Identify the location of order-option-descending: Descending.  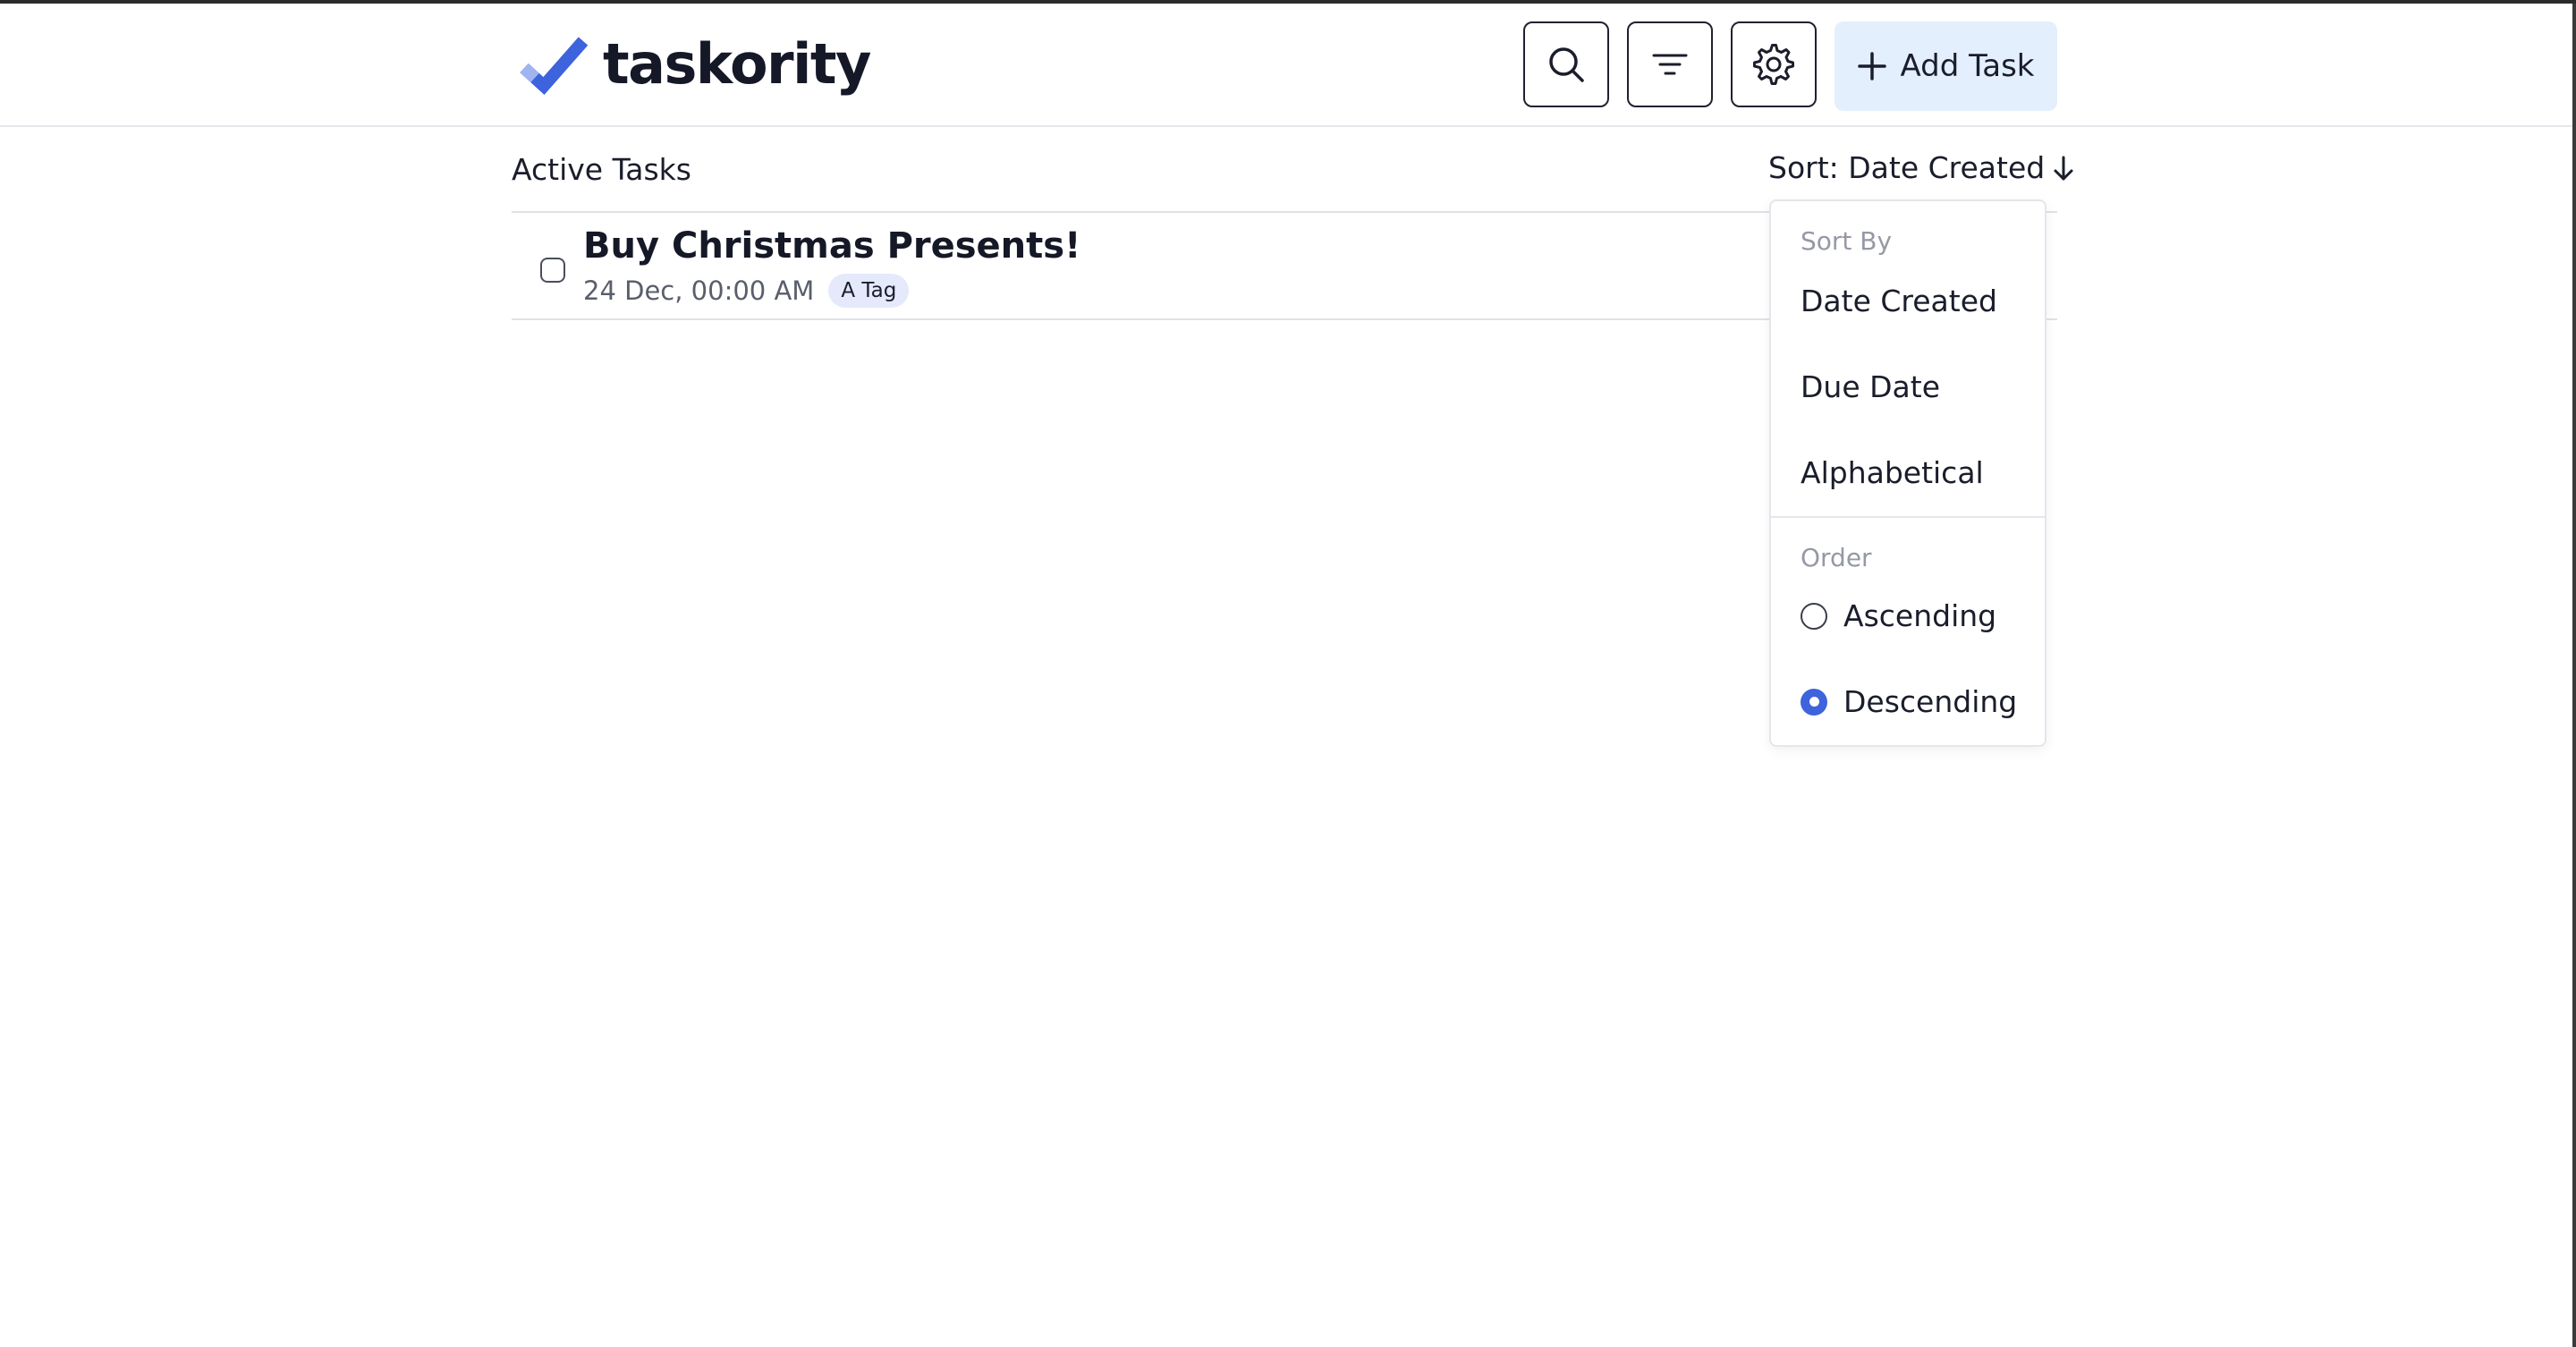
(1909, 701).